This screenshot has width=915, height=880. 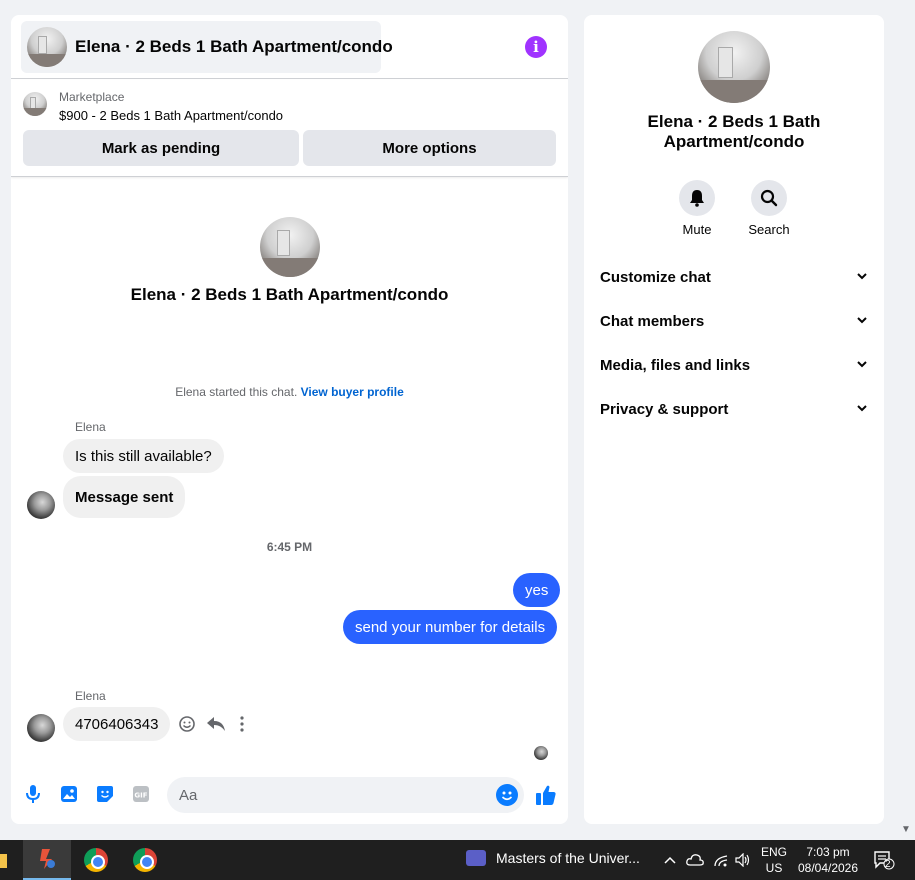 I want to click on view-buyer-profile-link: View buyer profile, so click(x=352, y=392).